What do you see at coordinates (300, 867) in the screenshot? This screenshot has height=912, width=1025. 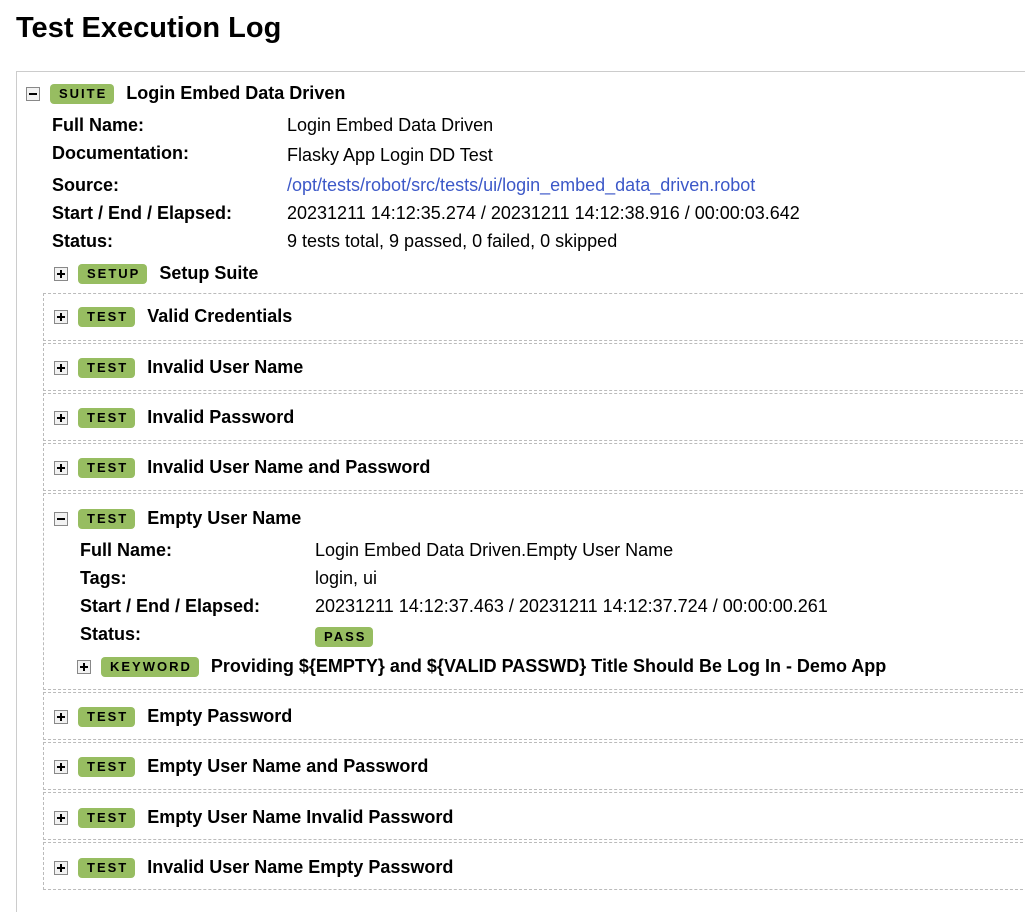 I see `test-name: Invalid User Name Empty Password` at bounding box center [300, 867].